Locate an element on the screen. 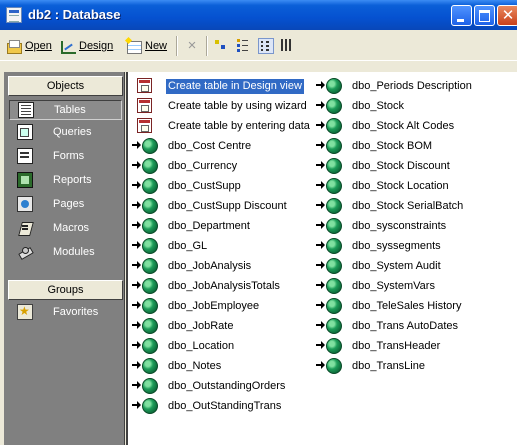  object-tables: Tables is located at coordinates (65, 110).